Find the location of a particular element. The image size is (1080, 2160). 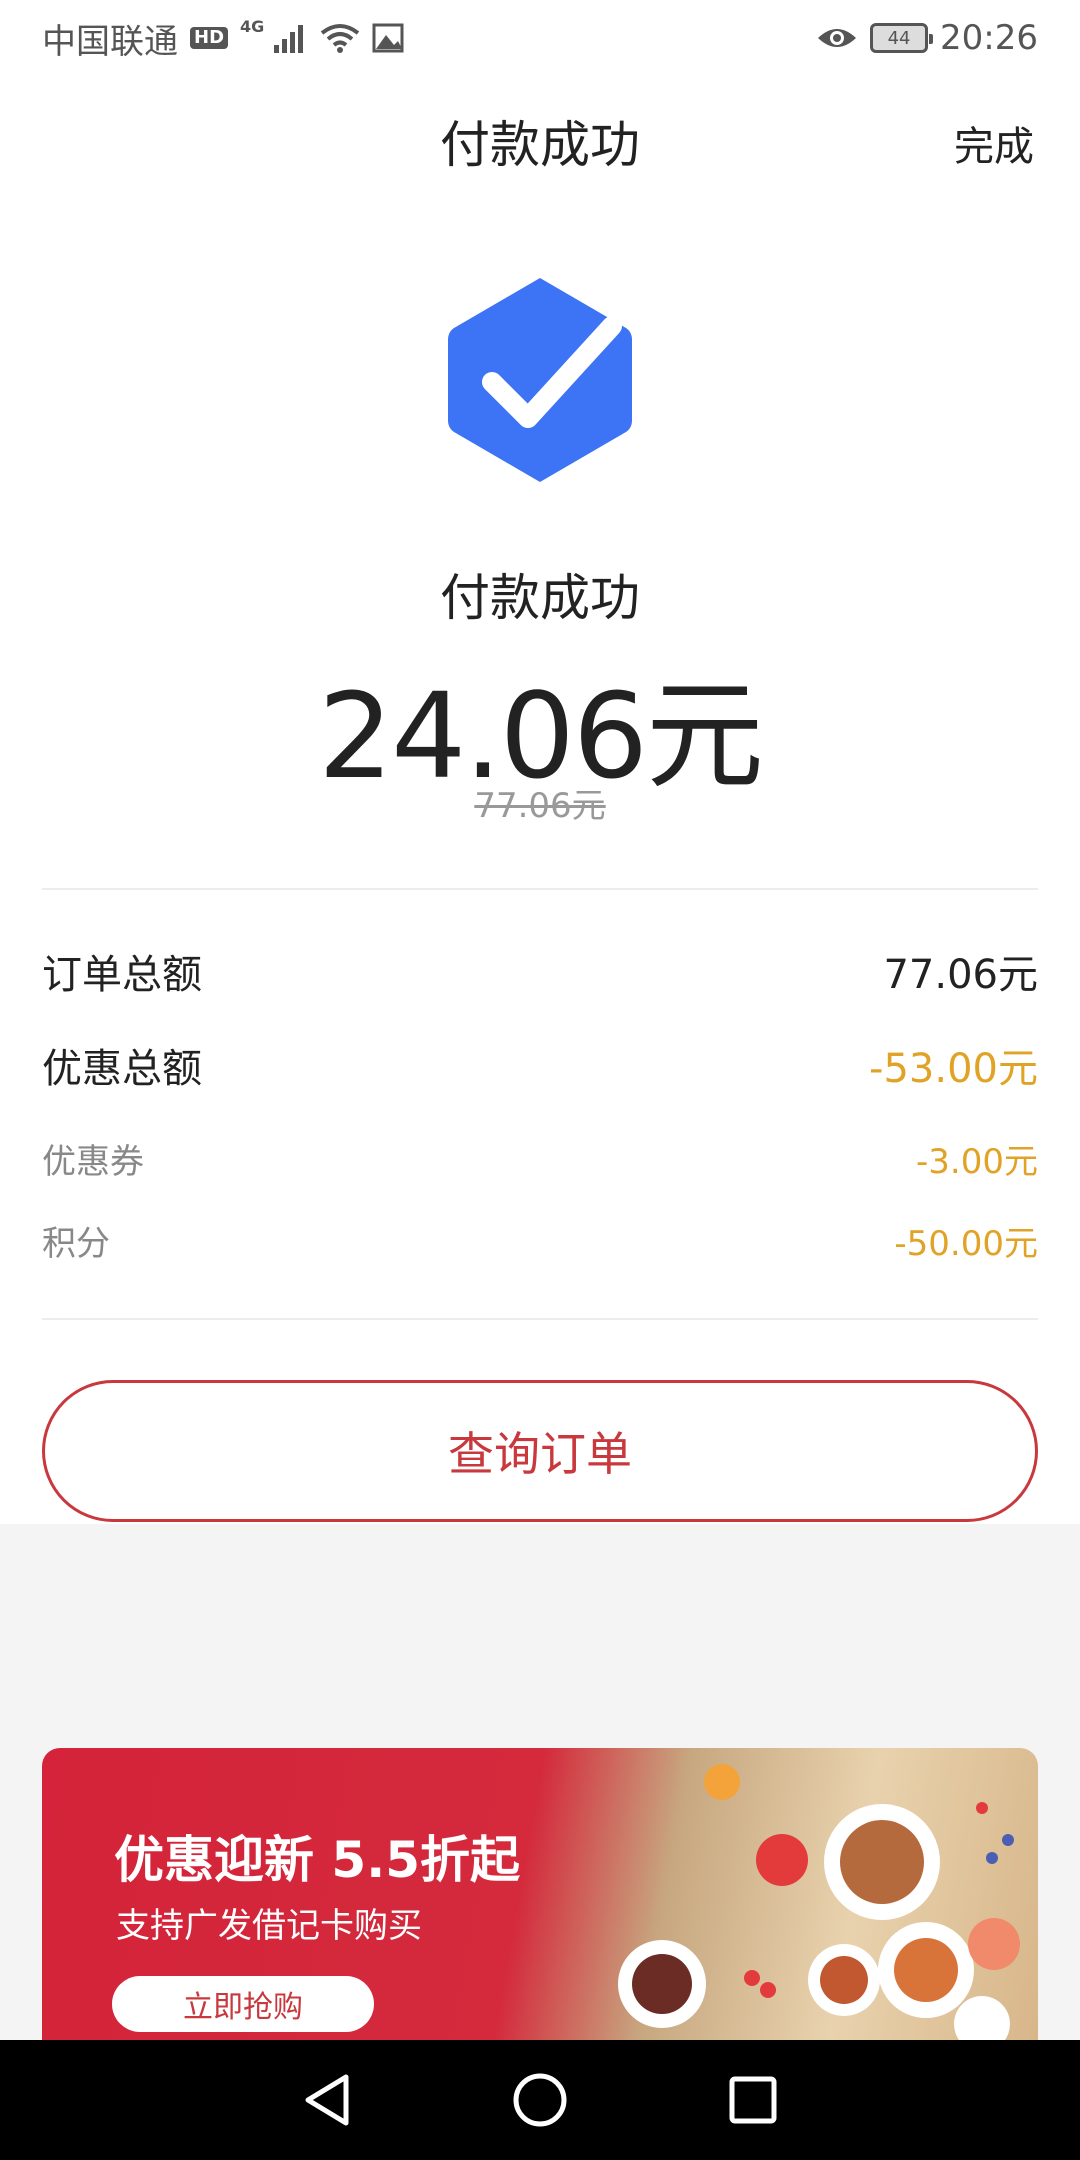

carrier-name: 中国联通 is located at coordinates (110, 41).